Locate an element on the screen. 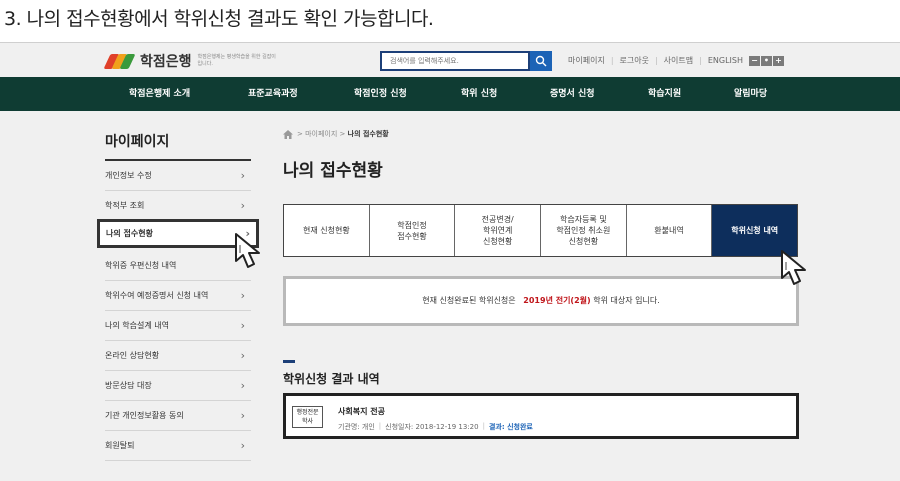 The image size is (900, 481). sidebar-item-label: 회원탈퇴 is located at coordinates (120, 445).